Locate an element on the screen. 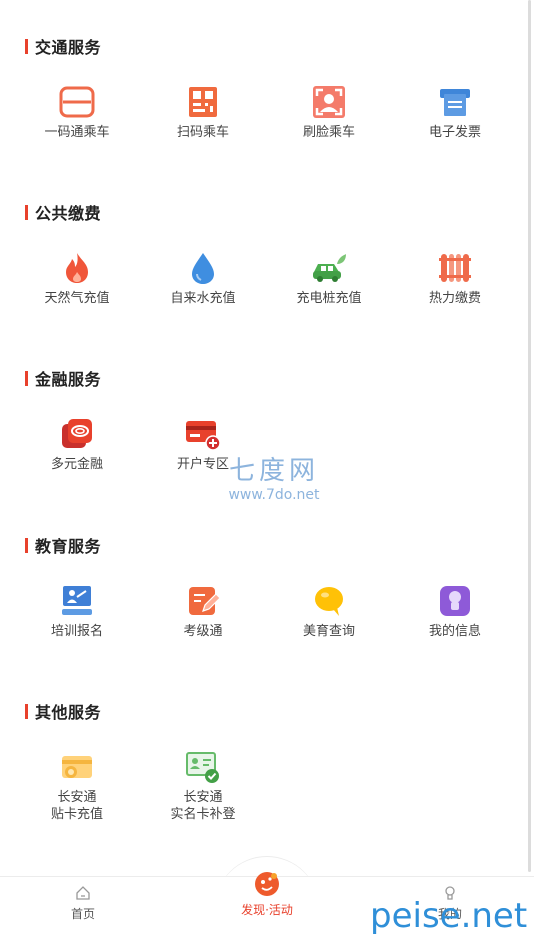 The image size is (534, 950). radiator-icon is located at coordinates (455, 268).